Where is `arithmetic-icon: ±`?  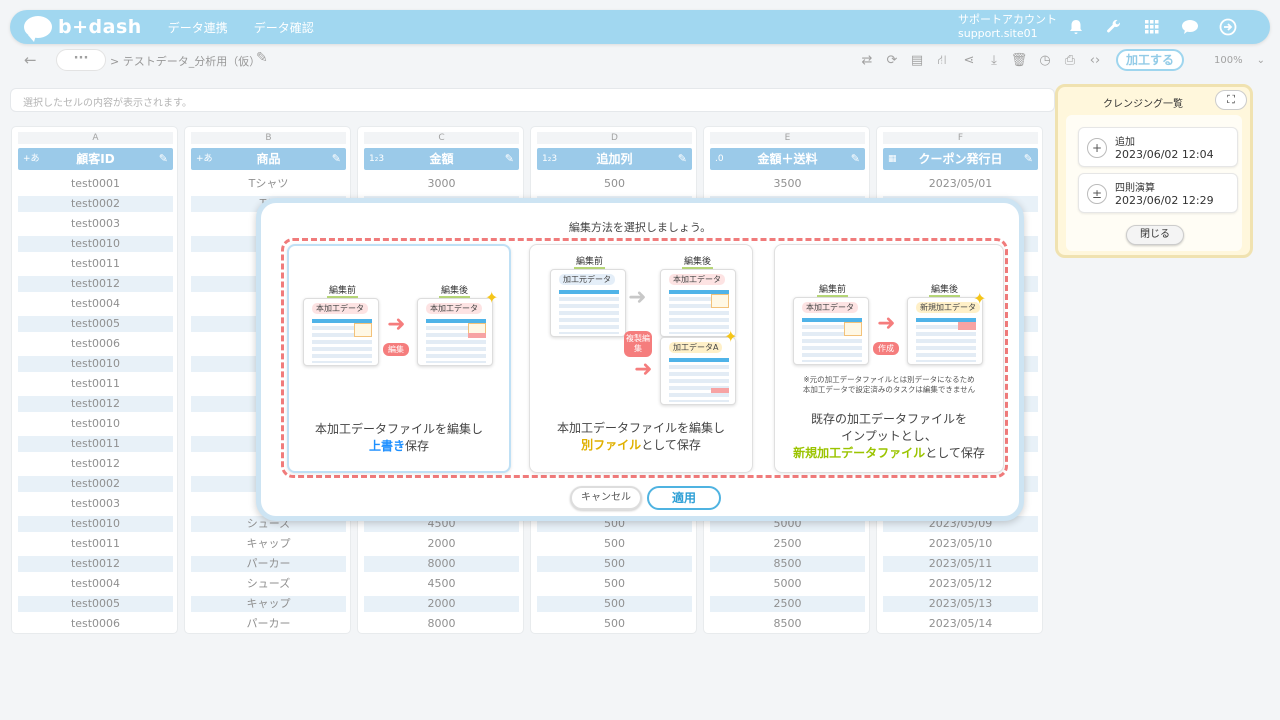 arithmetic-icon: ± is located at coordinates (1097, 194).